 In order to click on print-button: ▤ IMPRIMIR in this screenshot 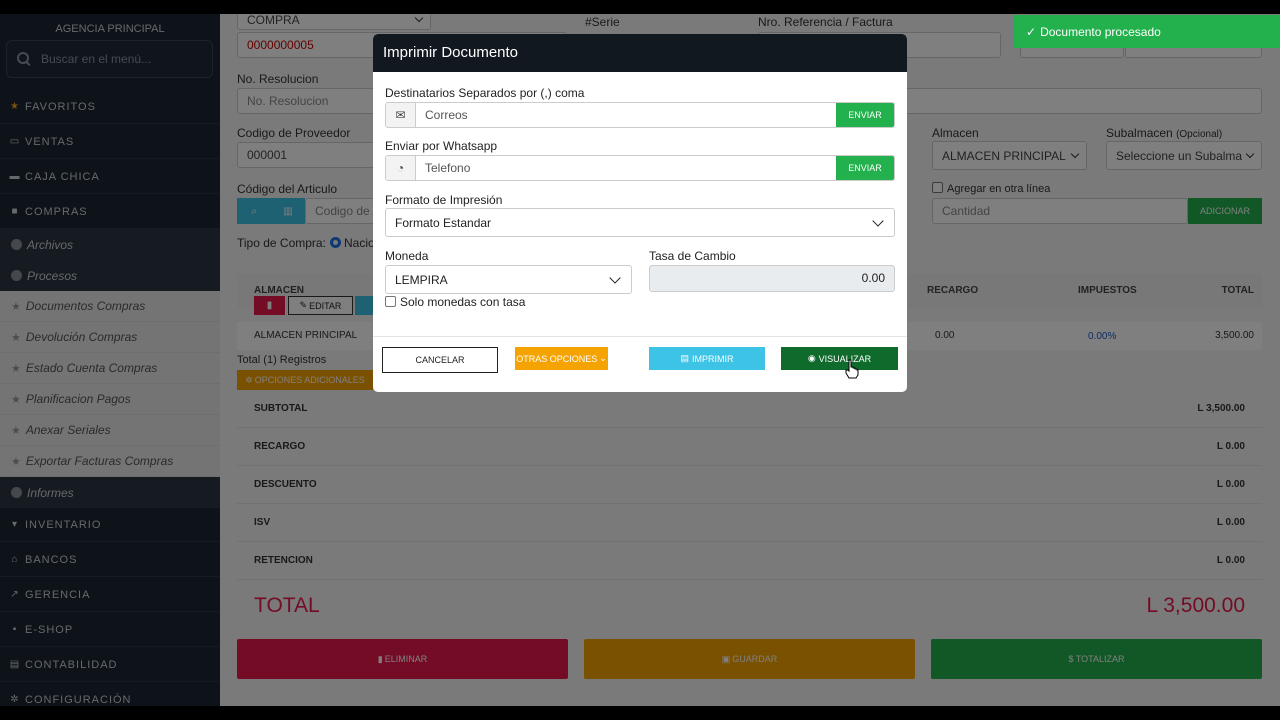, I will do `click(707, 358)`.